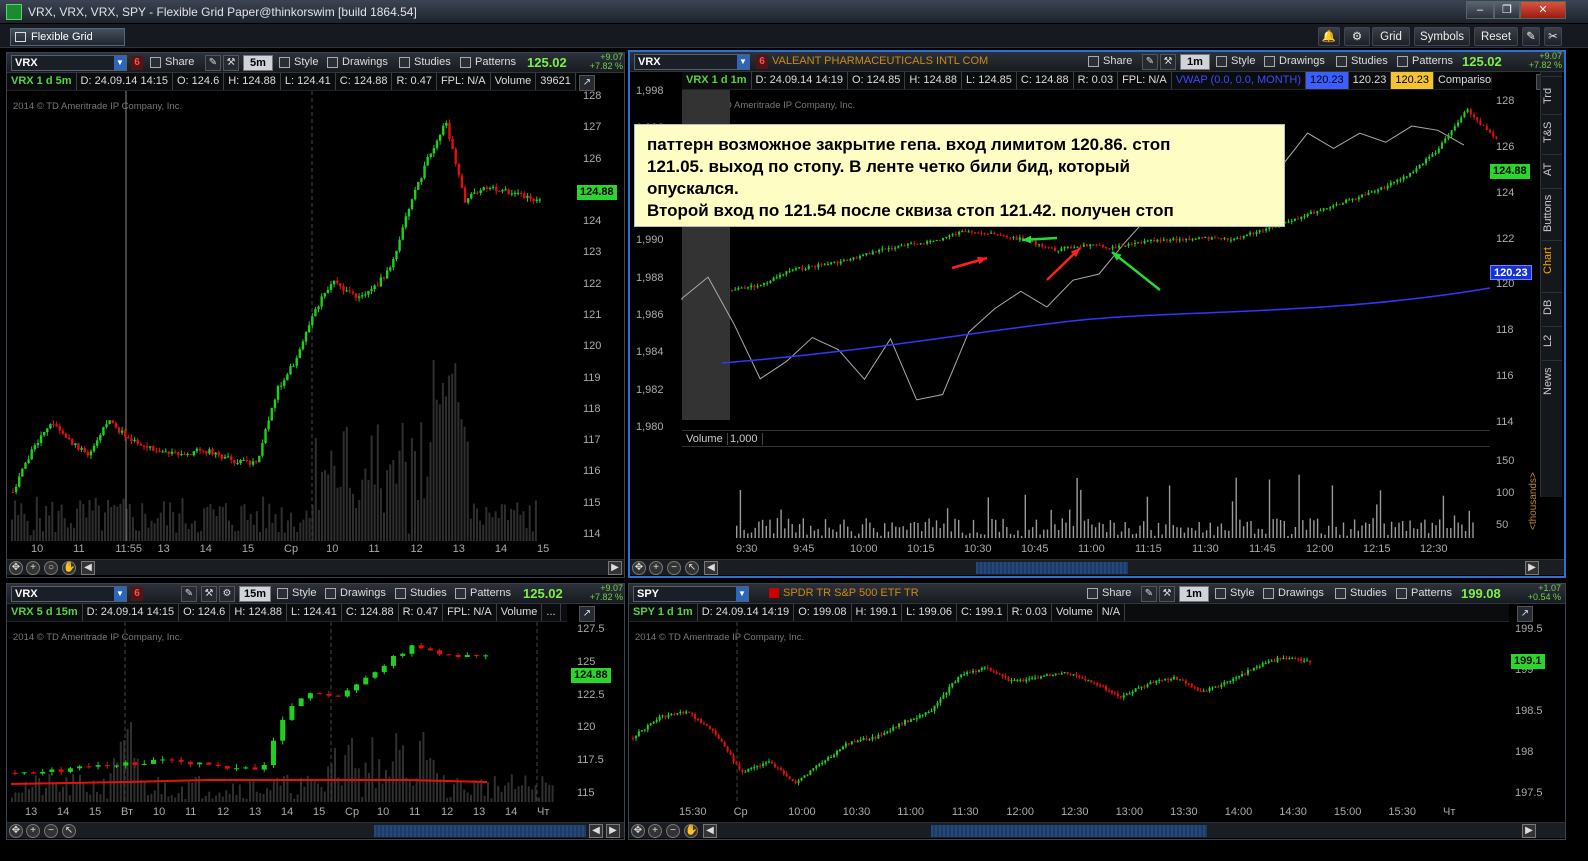 Image resolution: width=1588 pixels, height=861 pixels. Describe the element at coordinates (1442, 36) in the screenshot. I see `symbols-button: Symbols` at that location.